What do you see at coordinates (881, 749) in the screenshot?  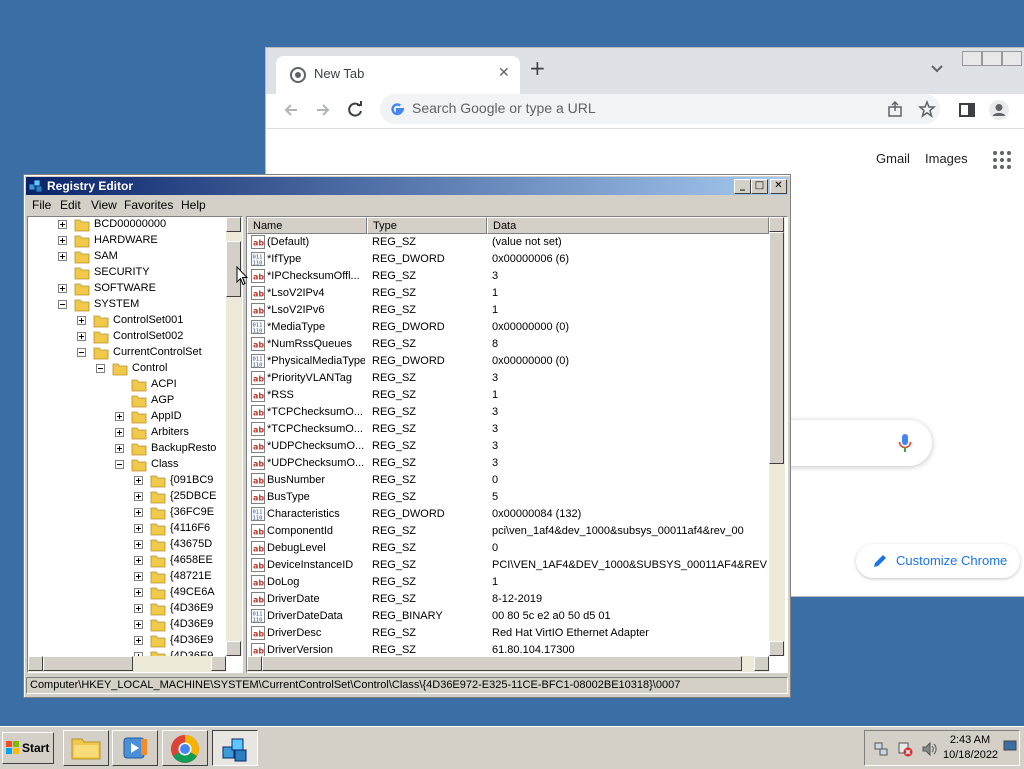 I see `network-icon` at bounding box center [881, 749].